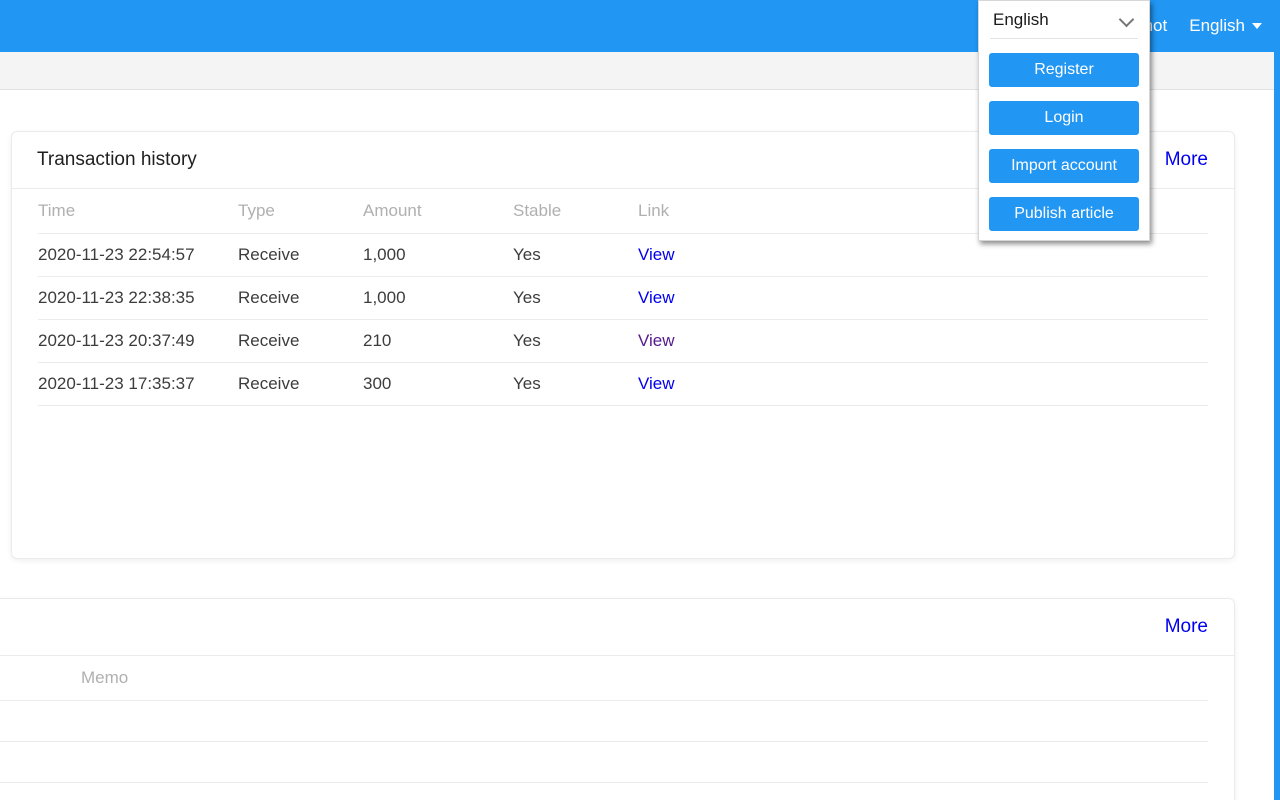 The width and height of the screenshot is (1280, 800). I want to click on caret-down-icon, so click(1257, 26).